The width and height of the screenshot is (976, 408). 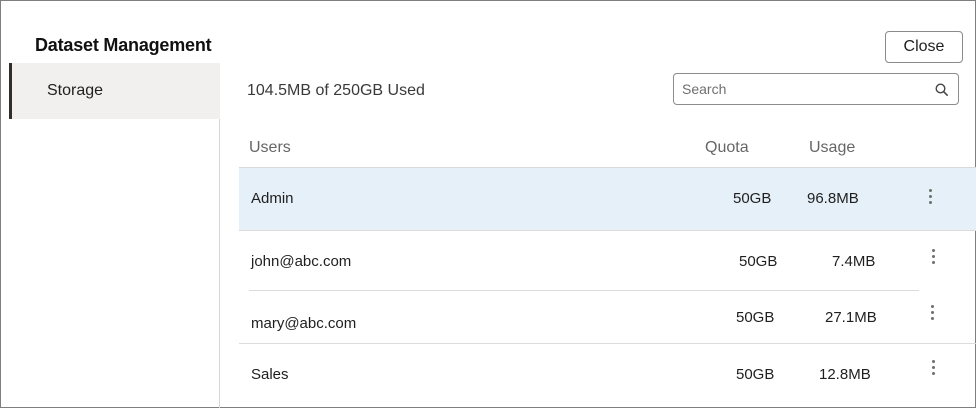 I want to click on close-button: Close, so click(x=924, y=47).